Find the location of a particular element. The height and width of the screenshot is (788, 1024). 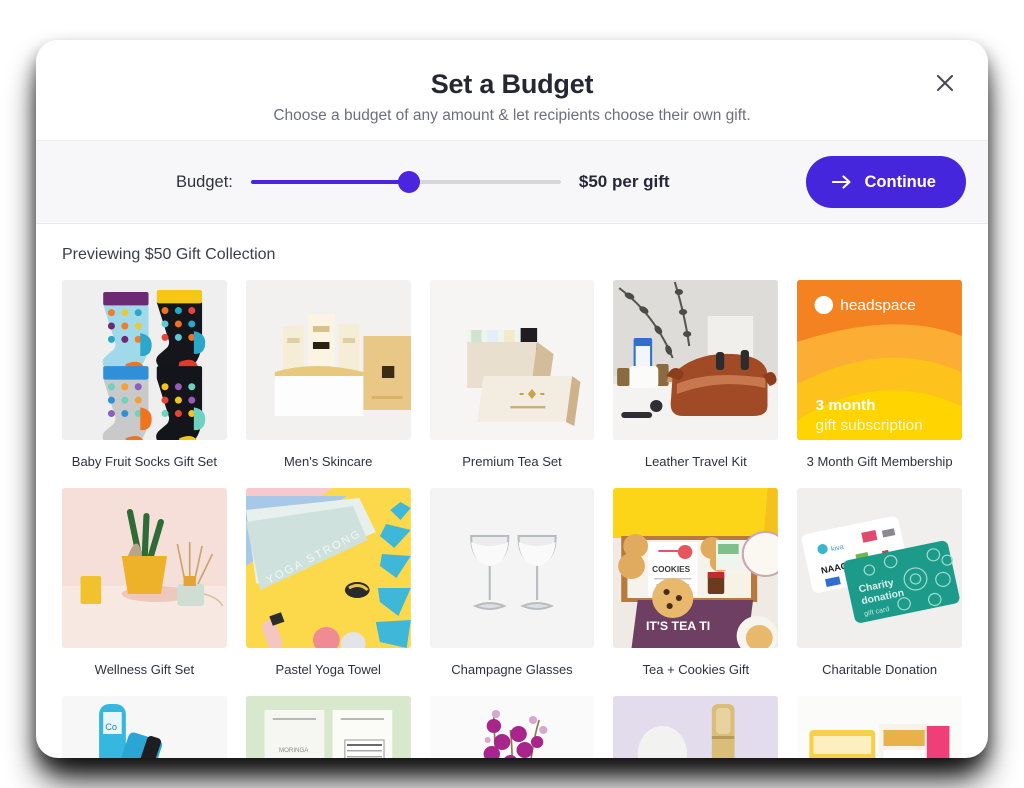

gift-card-partial: VARIETY is located at coordinates (879, 727).